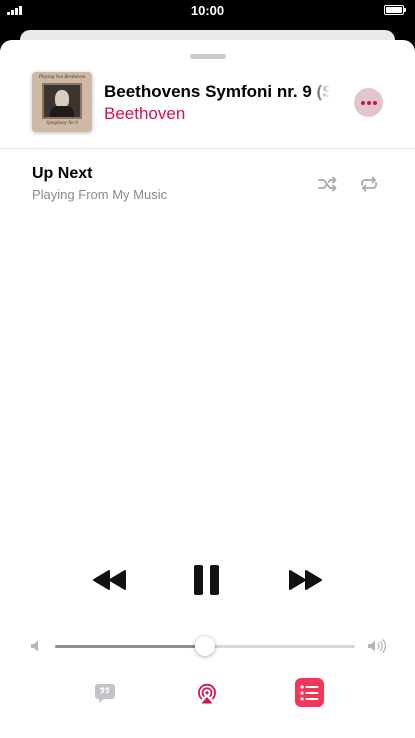 The width and height of the screenshot is (415, 738). Describe the element at coordinates (62, 123) in the screenshot. I see `artwork-caption-bottom: Symphony No 9` at that location.